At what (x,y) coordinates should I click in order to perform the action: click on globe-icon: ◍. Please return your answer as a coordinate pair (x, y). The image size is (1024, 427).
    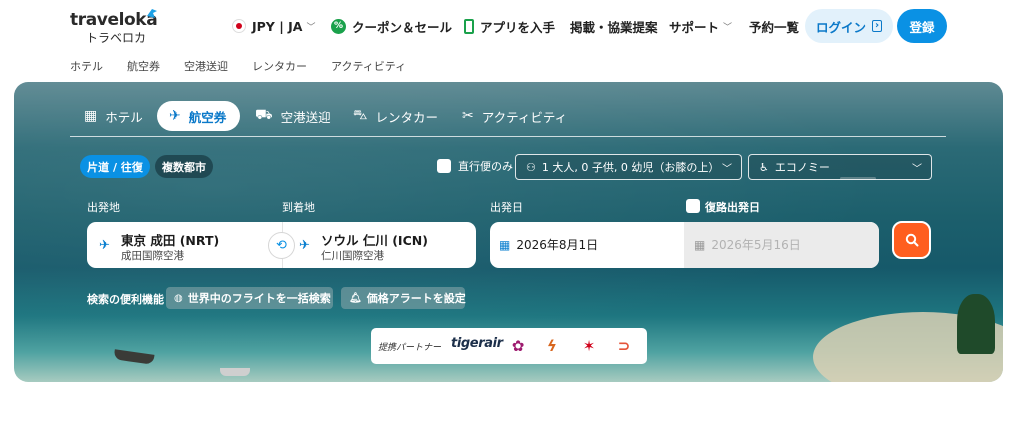
    Looking at the image, I should click on (178, 298).